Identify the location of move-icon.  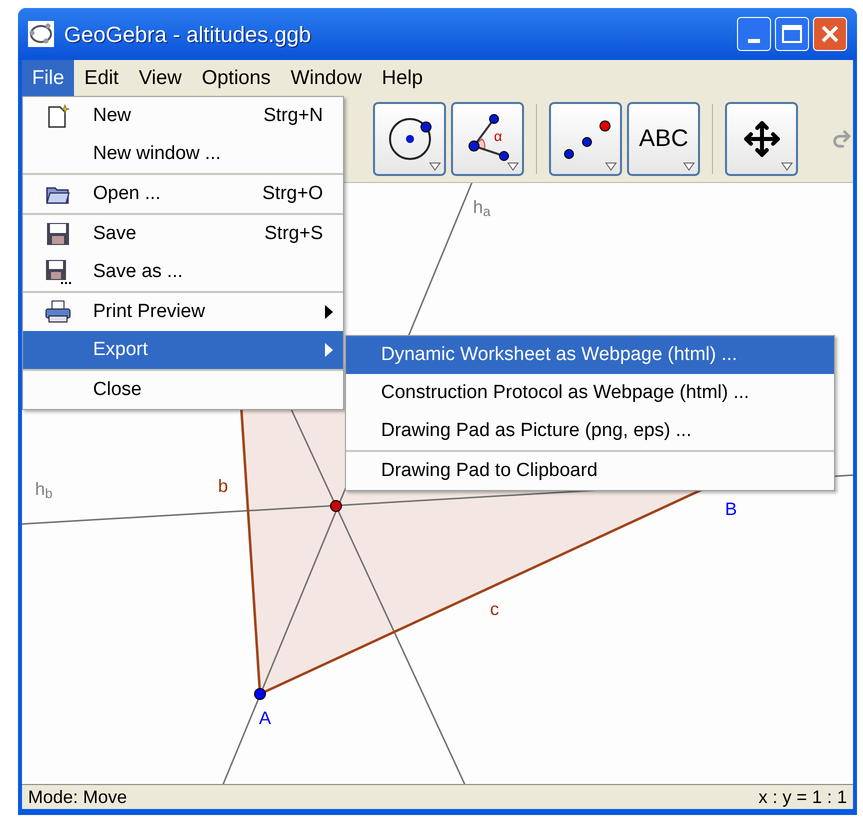
(761, 139).